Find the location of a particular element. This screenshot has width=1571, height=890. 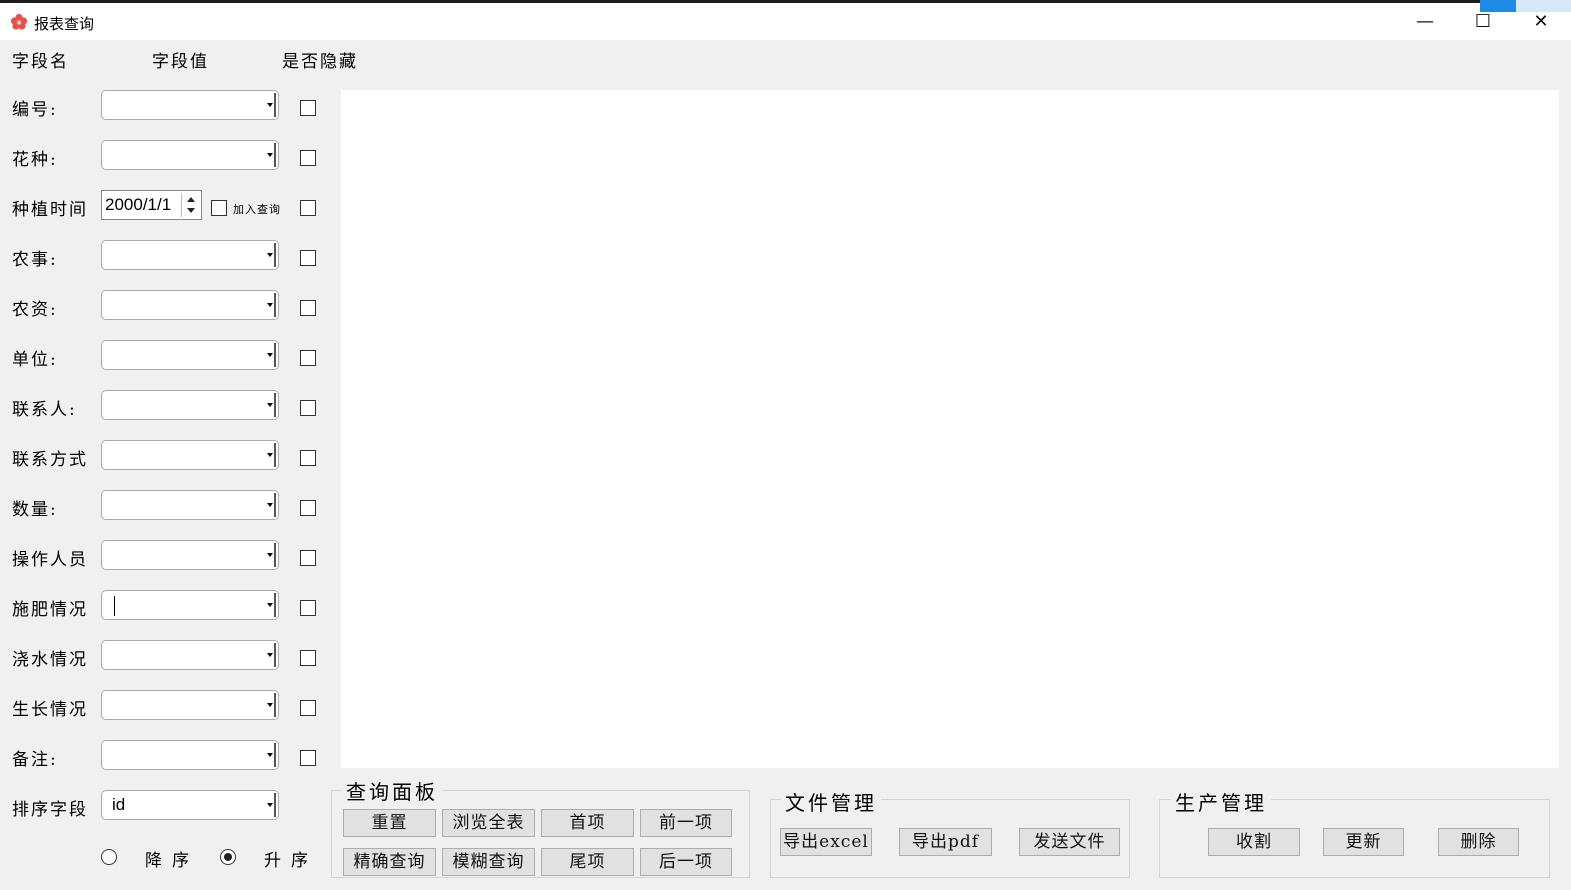

label-remarks: 备注: is located at coordinates (35, 760).